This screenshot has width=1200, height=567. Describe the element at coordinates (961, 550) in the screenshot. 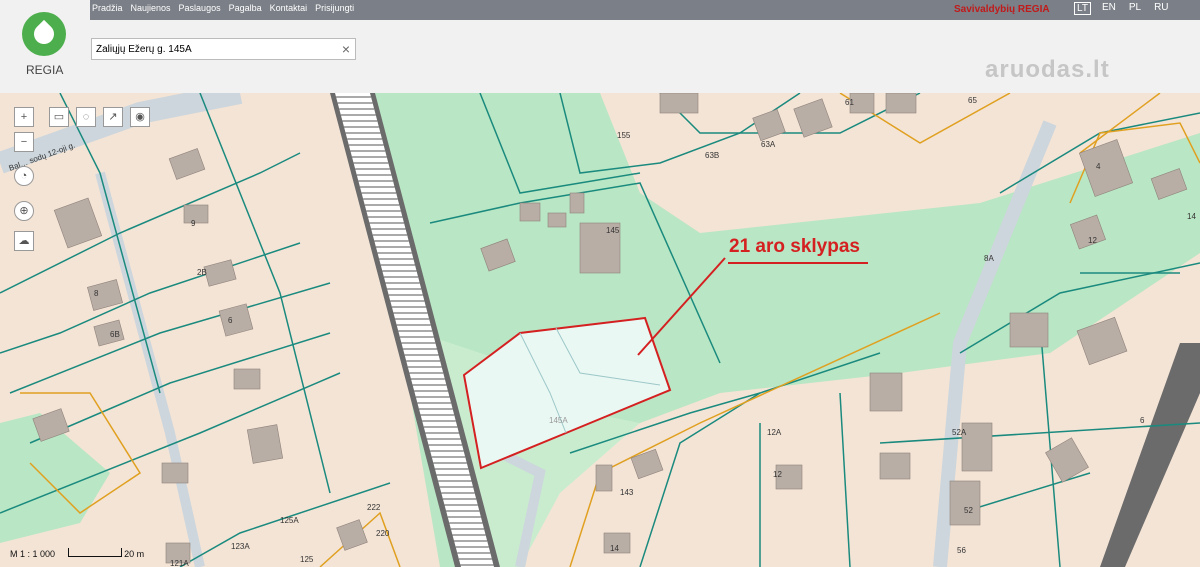

I see `svg-text: 56` at that location.